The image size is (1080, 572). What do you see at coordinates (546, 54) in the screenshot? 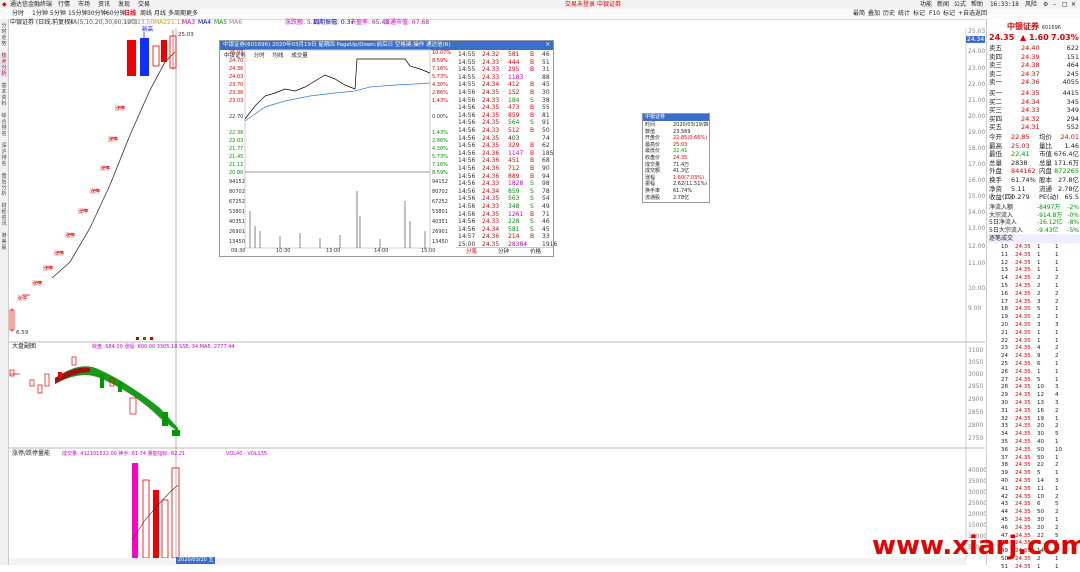
I see `tick-cell: 46` at bounding box center [546, 54].